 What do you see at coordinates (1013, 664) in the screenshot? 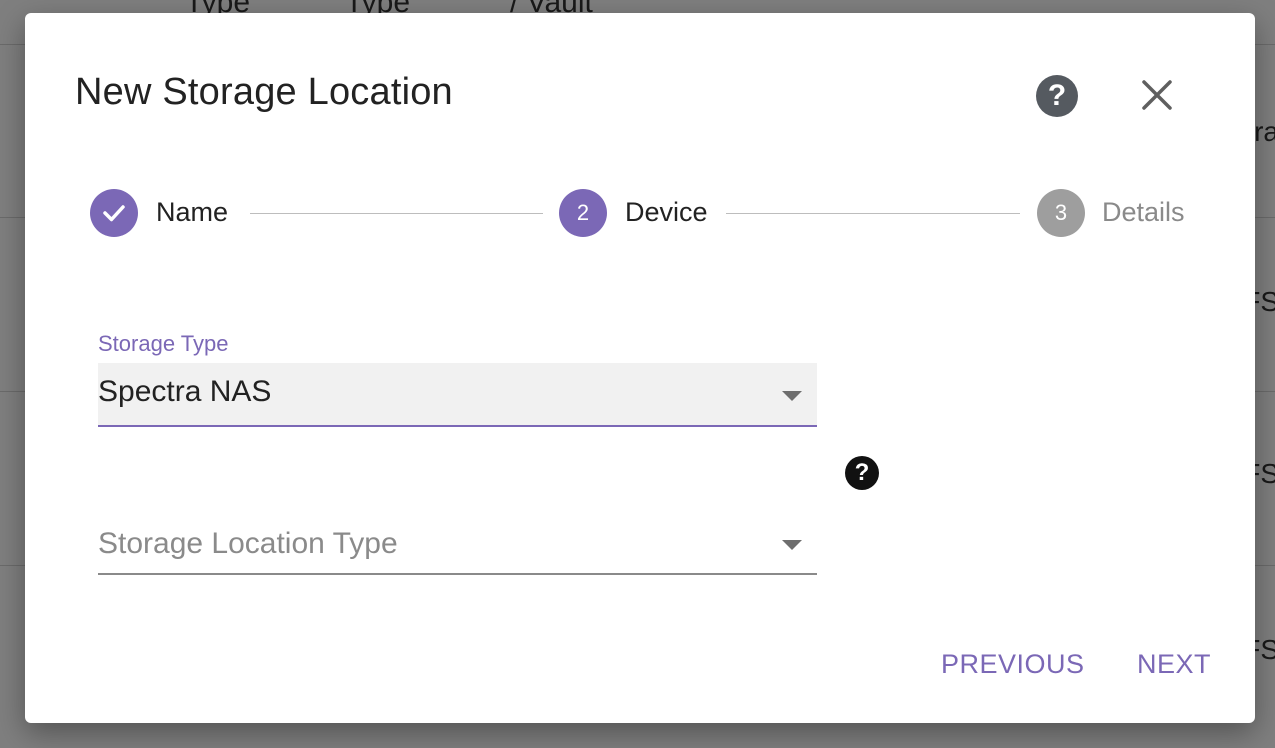
I see `previous-button: PREVIOUS` at bounding box center [1013, 664].